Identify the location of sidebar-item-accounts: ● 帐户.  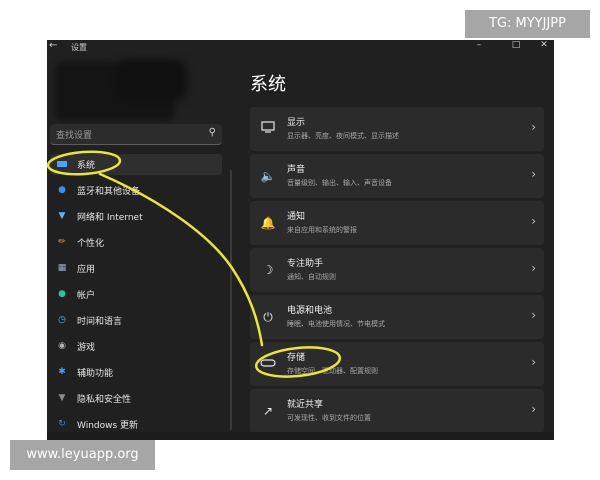
(136, 294).